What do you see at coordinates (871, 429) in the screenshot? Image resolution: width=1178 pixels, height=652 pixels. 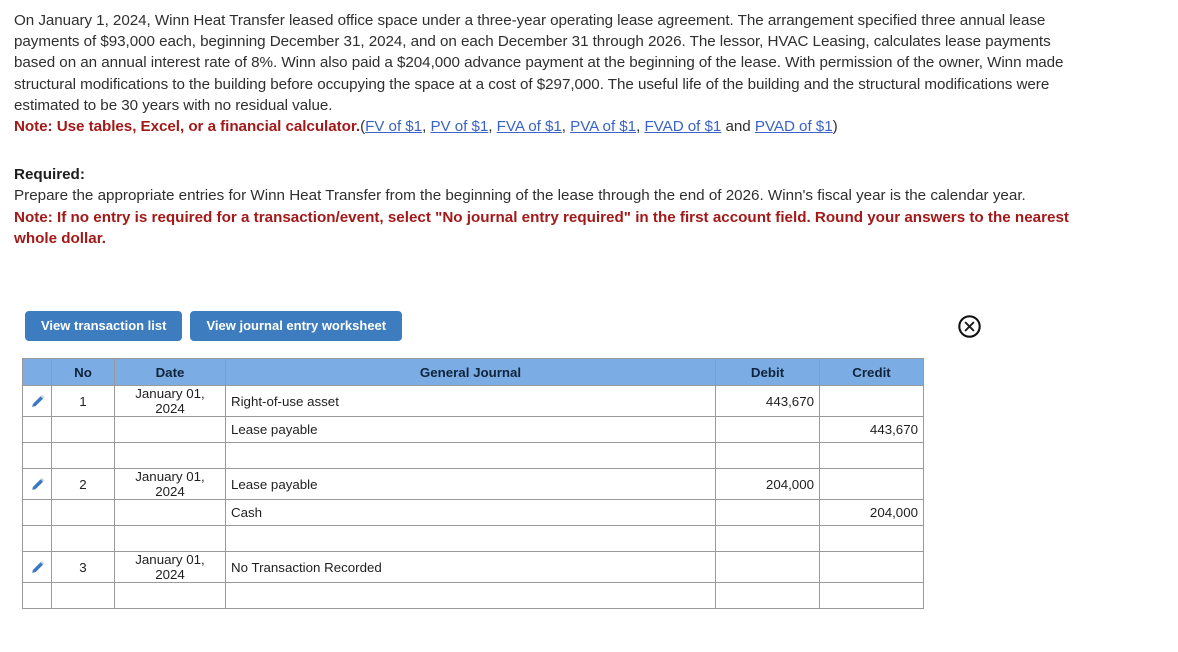 I see `cell-credit: 443,670` at bounding box center [871, 429].